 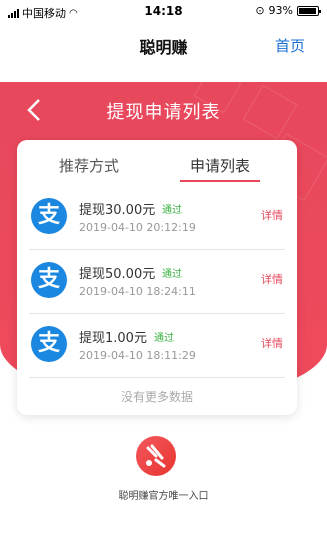 I want to click on official-entry-text: 聪明赚官方唯一入口, so click(x=163, y=494).